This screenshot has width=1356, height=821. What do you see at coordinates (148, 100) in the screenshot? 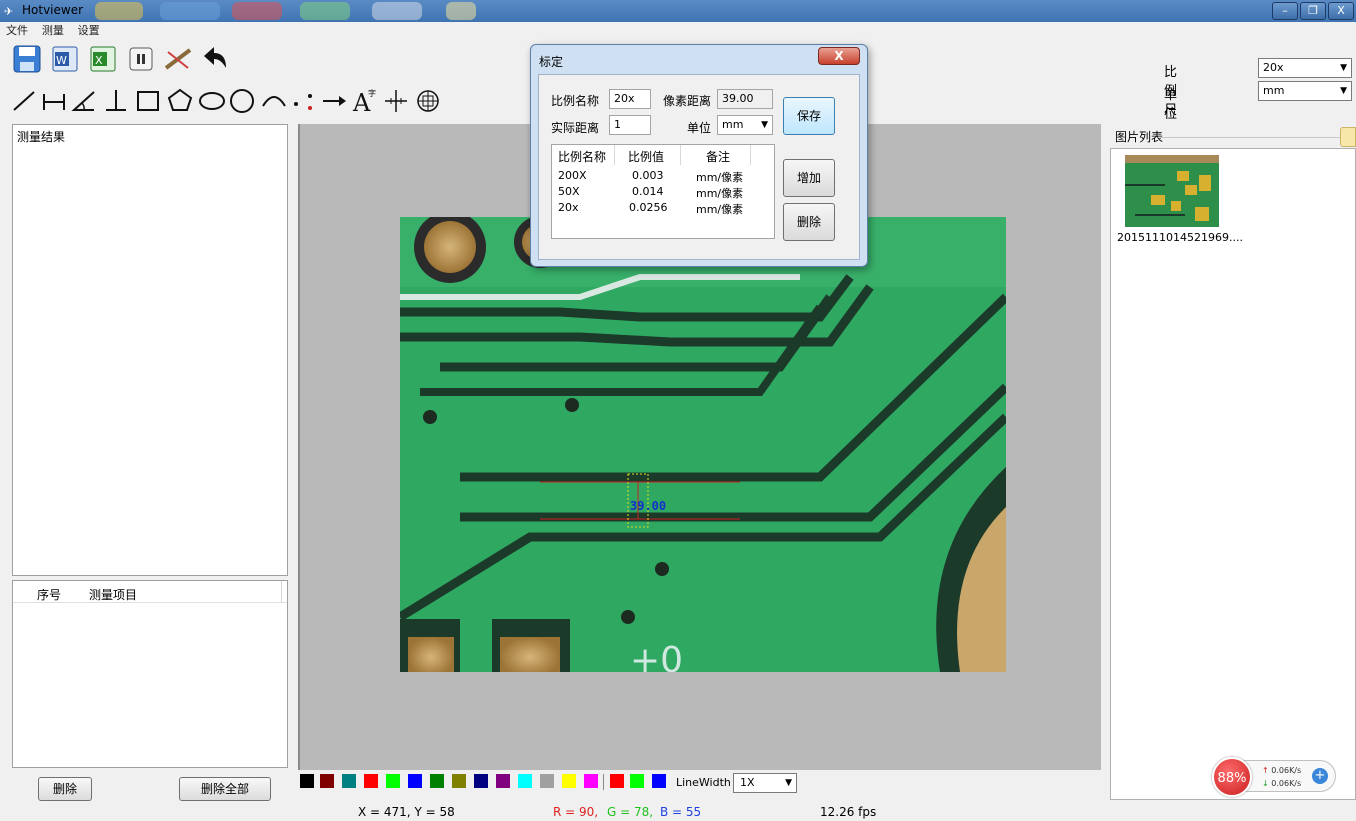
I see `rectangle-tool-icon` at bounding box center [148, 100].